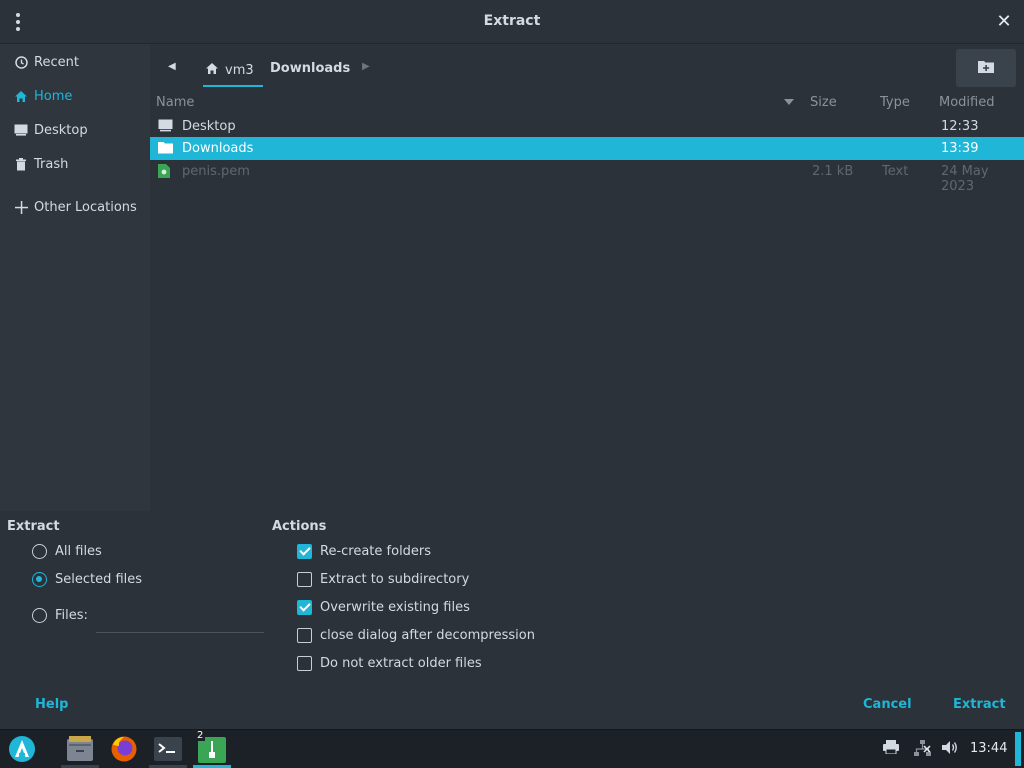  Describe the element at coordinates (21, 164) in the screenshot. I see `trash-icon` at that location.